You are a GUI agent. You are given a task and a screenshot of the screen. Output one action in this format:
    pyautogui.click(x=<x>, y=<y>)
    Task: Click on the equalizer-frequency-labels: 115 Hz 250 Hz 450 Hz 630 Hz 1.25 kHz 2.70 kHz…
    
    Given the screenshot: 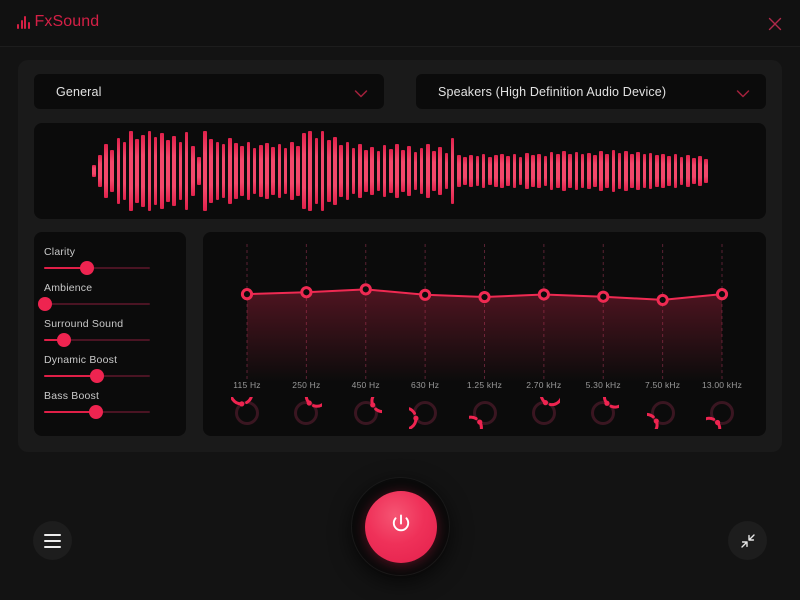 What is the action you would take?
    pyautogui.click(x=484, y=387)
    